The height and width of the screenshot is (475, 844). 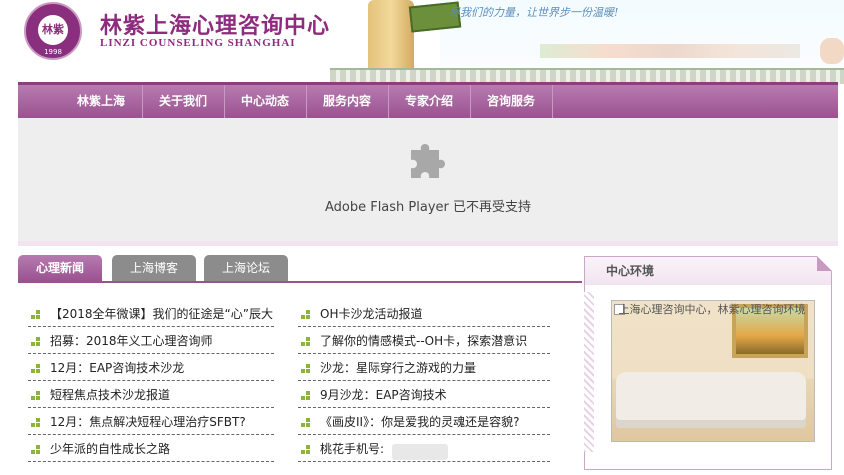 What do you see at coordinates (398, 368) in the screenshot?
I see `news-link-text: 沙龙：星际穿行之游戏的力量` at bounding box center [398, 368].